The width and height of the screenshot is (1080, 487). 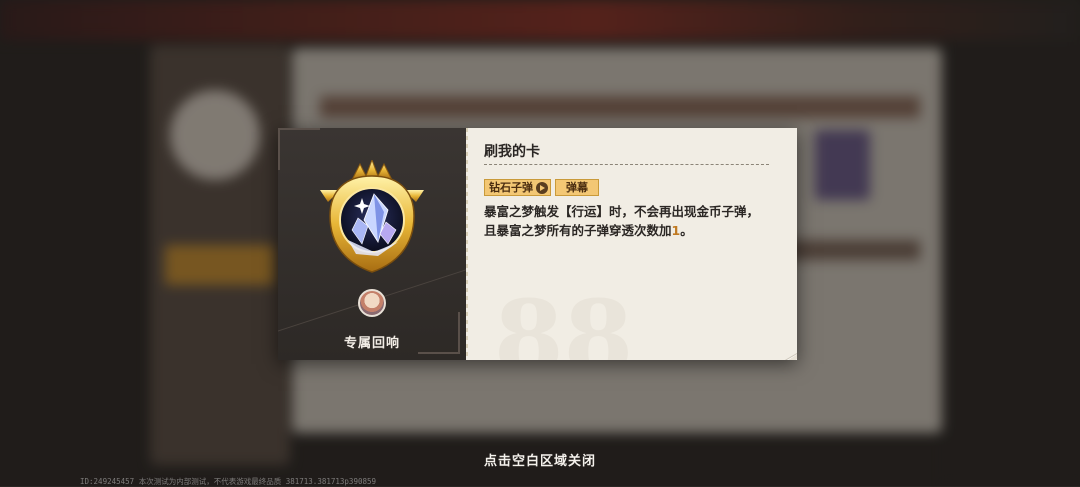 I want to click on diamond-crystal-crest-icon, so click(x=372, y=216).